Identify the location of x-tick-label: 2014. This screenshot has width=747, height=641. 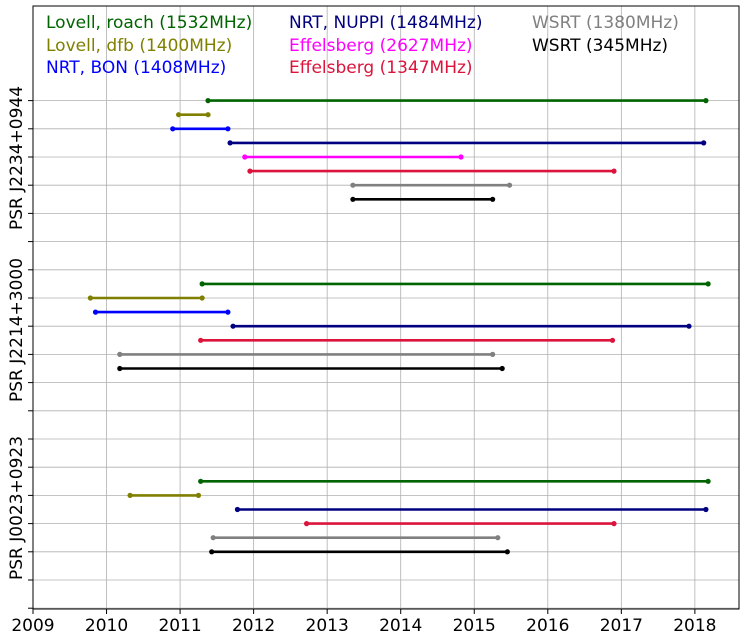
(400, 626).